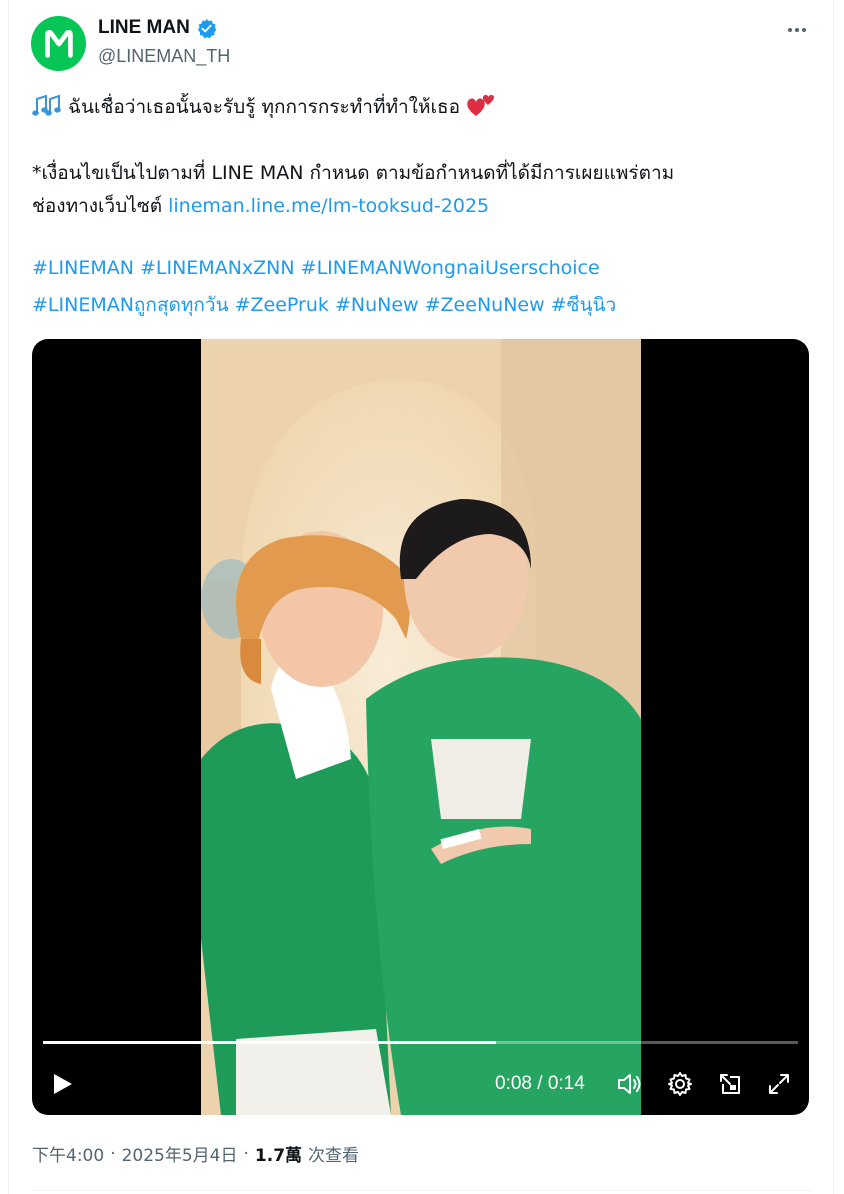 This screenshot has height=1194, width=844. What do you see at coordinates (481, 107) in the screenshot?
I see `two-hearts-emoji` at bounding box center [481, 107].